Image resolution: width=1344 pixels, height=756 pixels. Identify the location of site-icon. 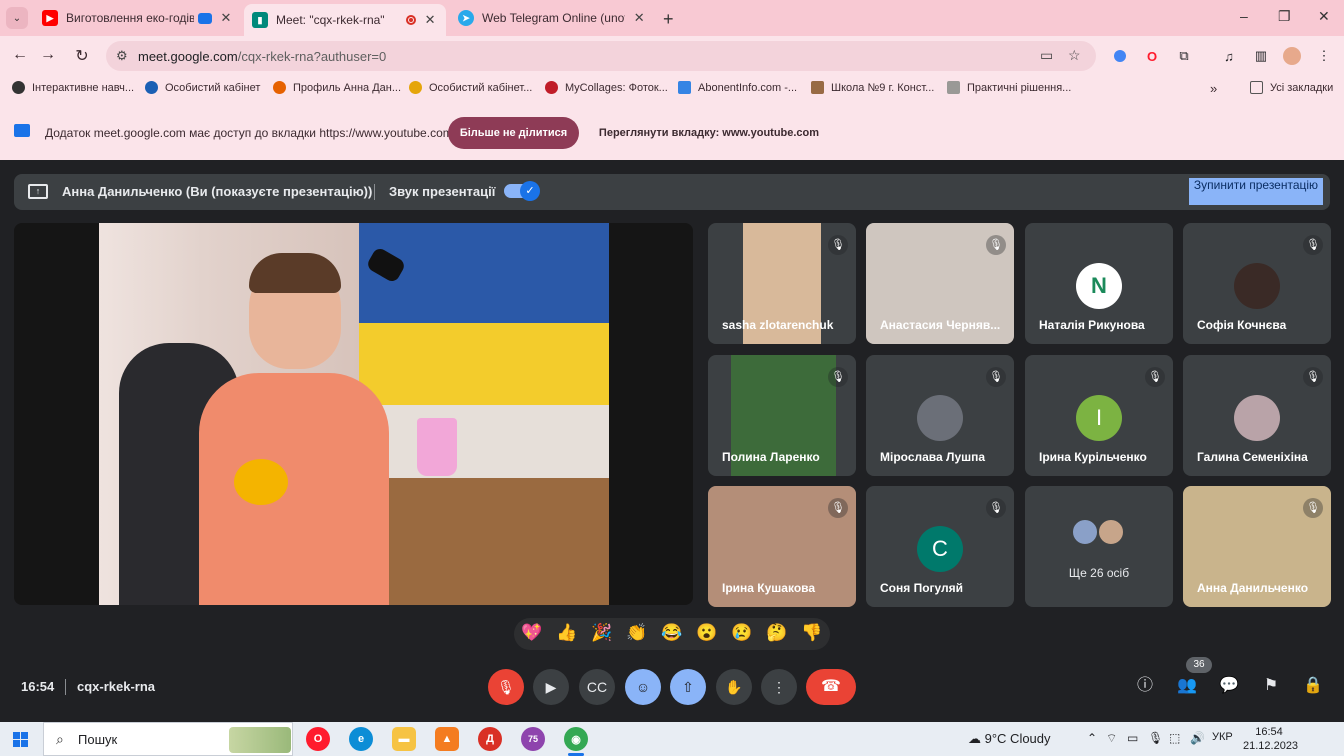
(817, 87).